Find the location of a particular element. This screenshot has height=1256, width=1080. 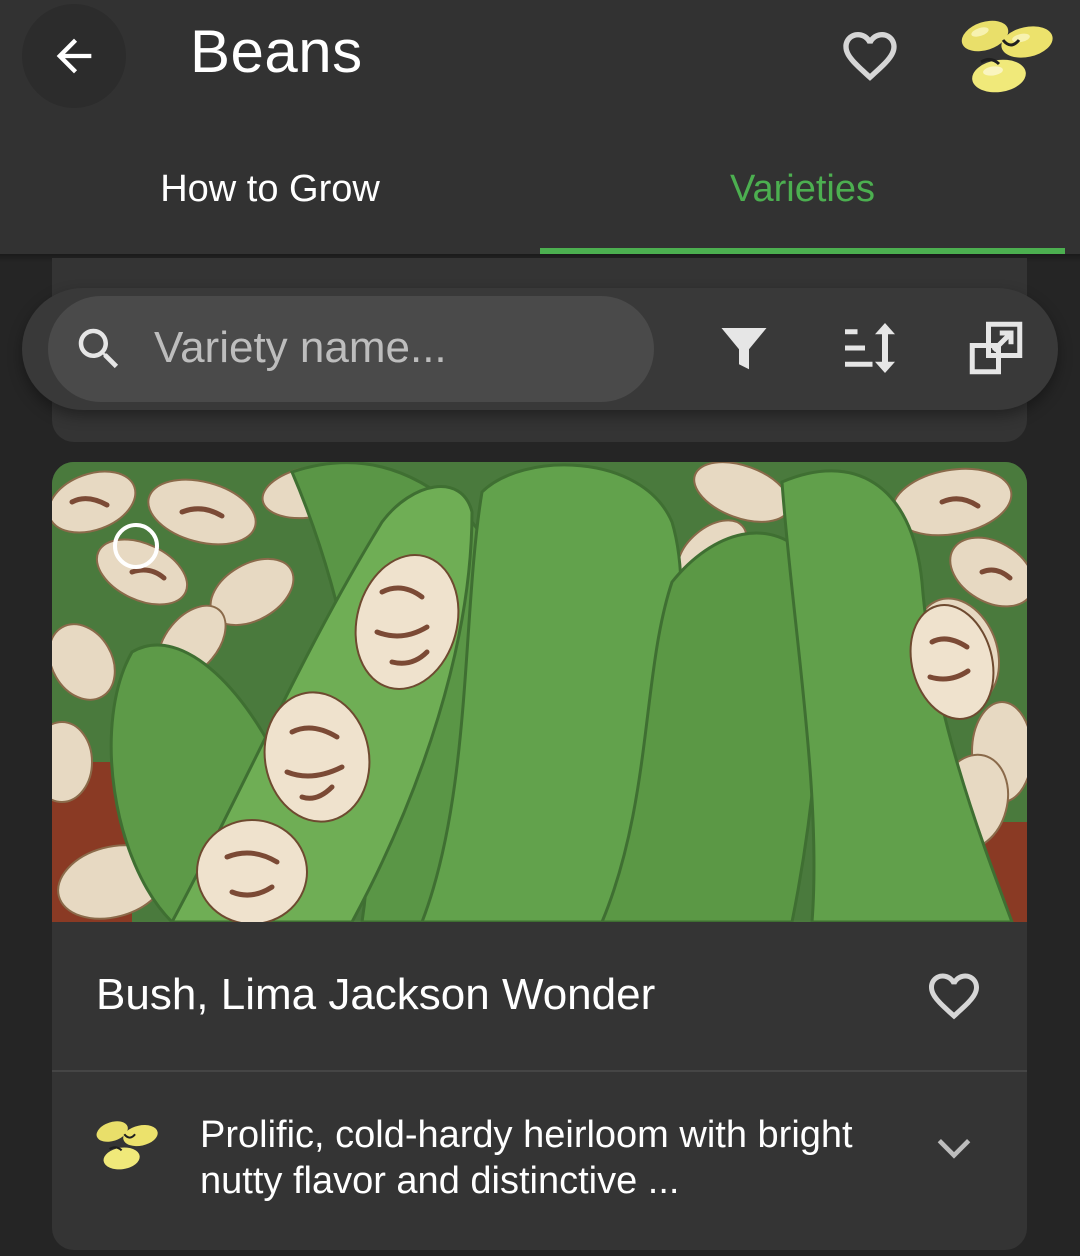

search-input is located at coordinates (392, 348).